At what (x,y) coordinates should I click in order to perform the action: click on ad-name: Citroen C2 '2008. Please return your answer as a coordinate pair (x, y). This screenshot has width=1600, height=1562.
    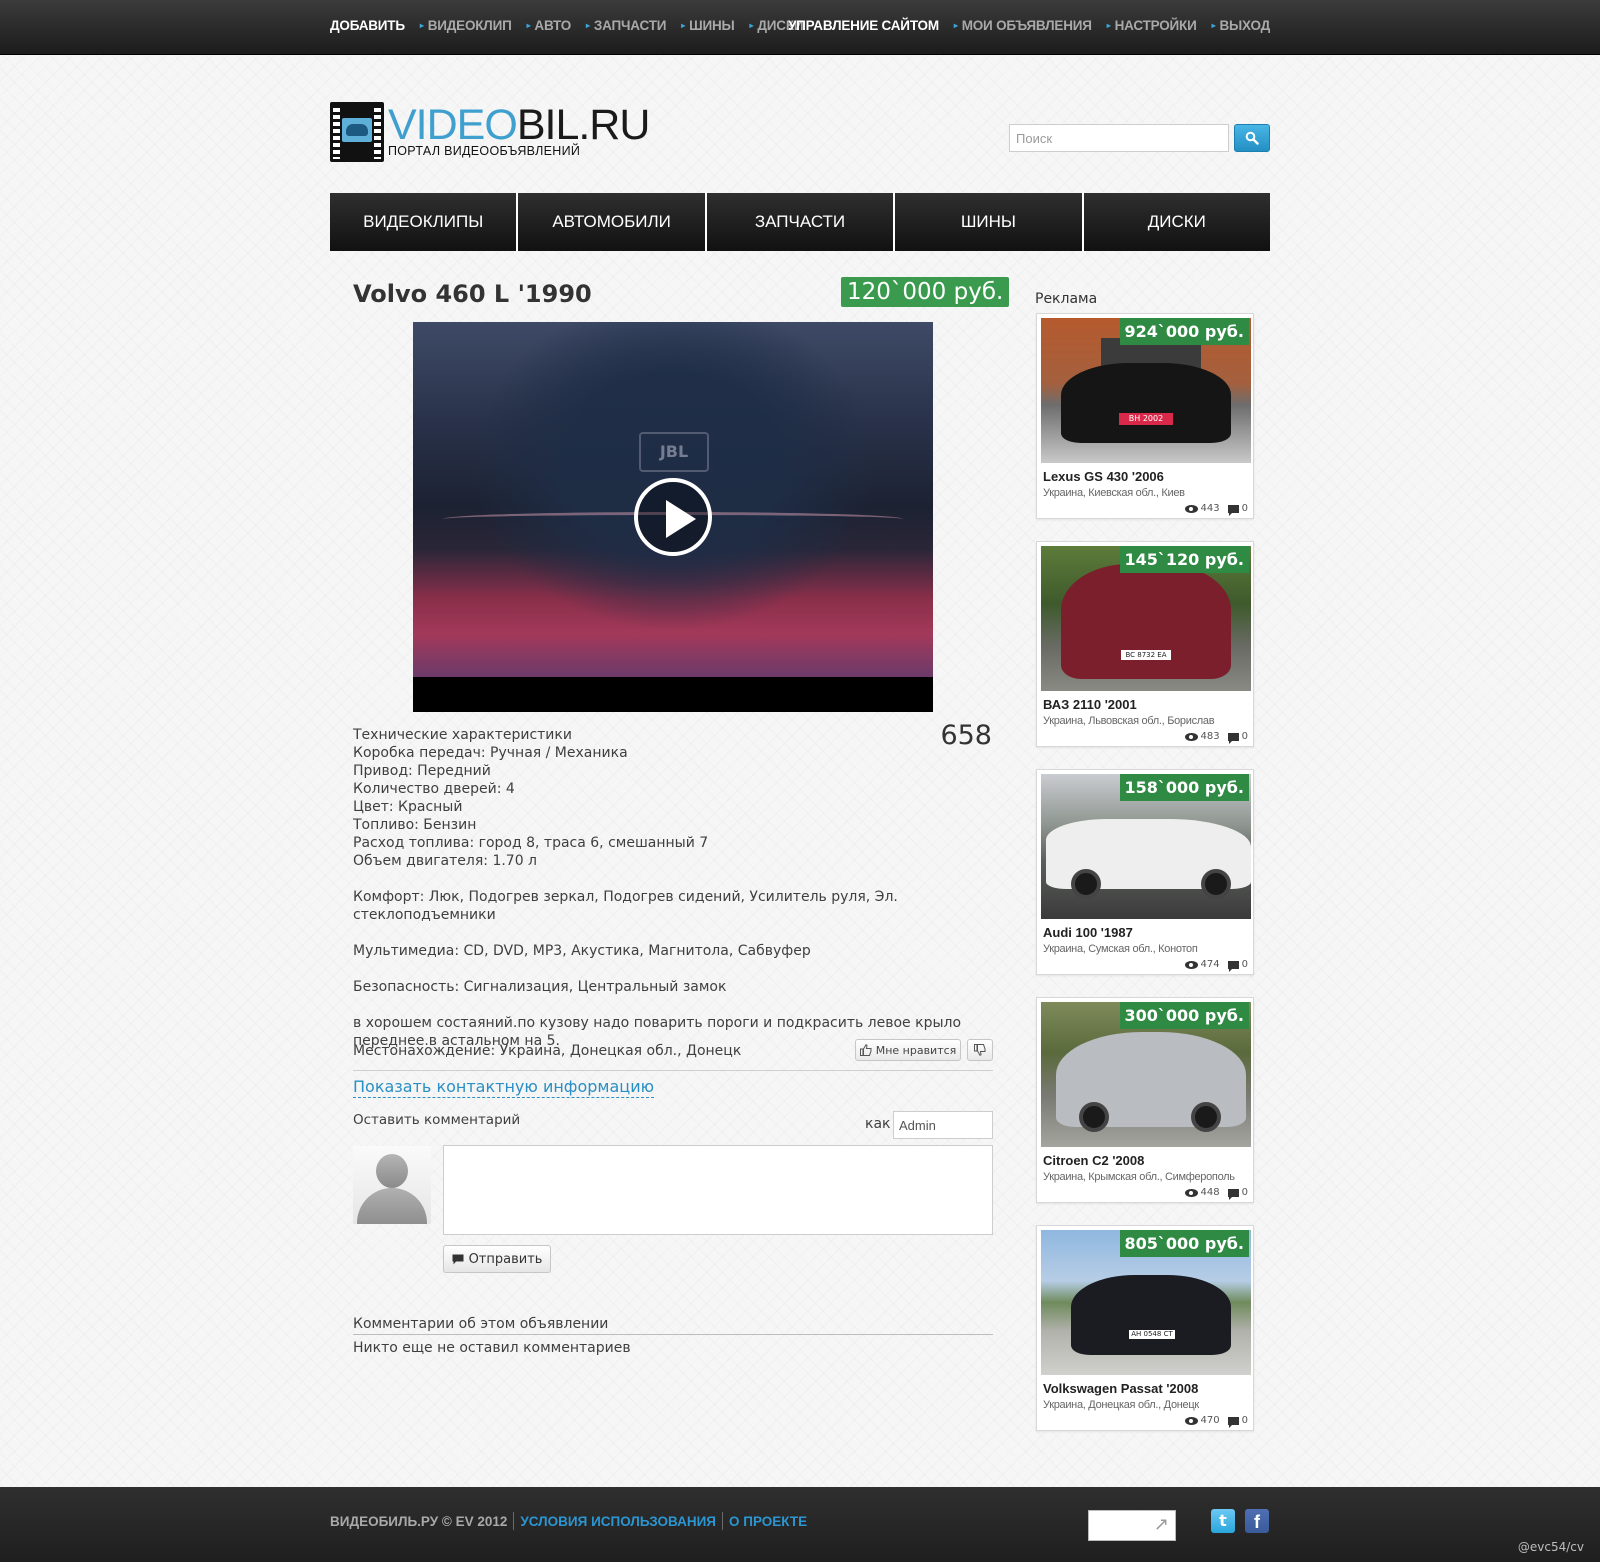
    Looking at the image, I should click on (1093, 1160).